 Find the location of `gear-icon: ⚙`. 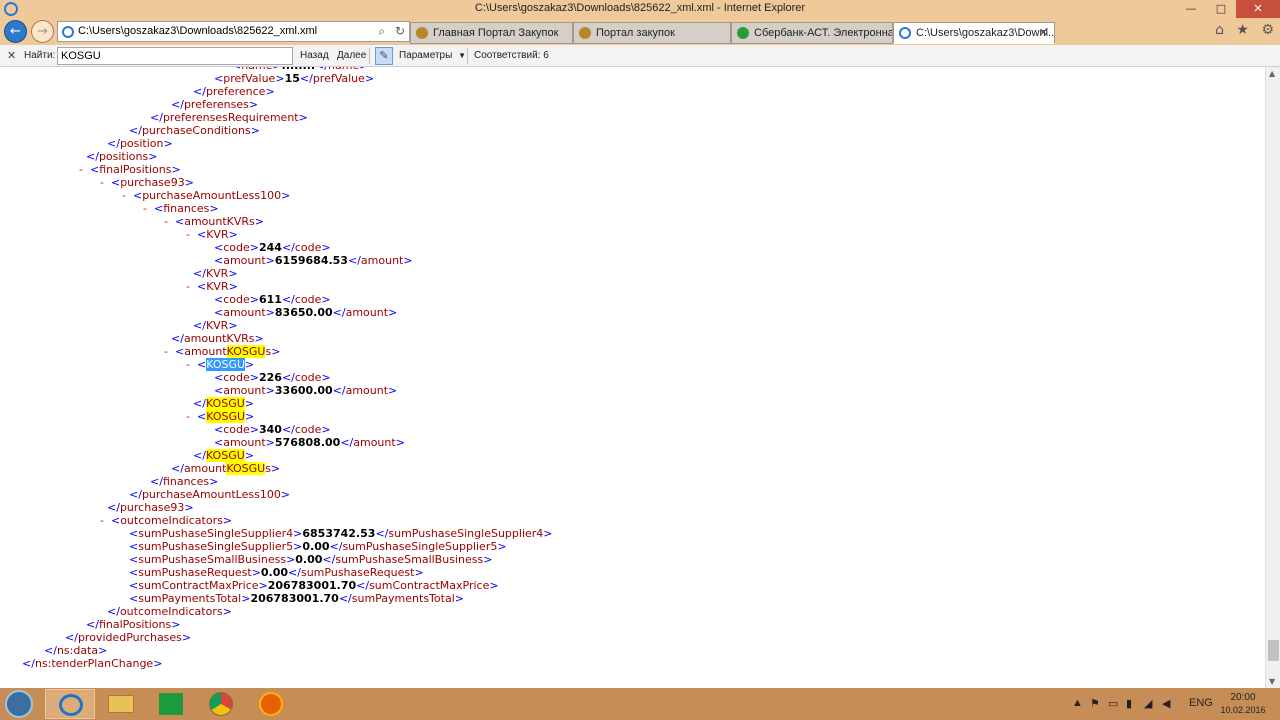

gear-icon: ⚙ is located at coordinates (1267, 30).